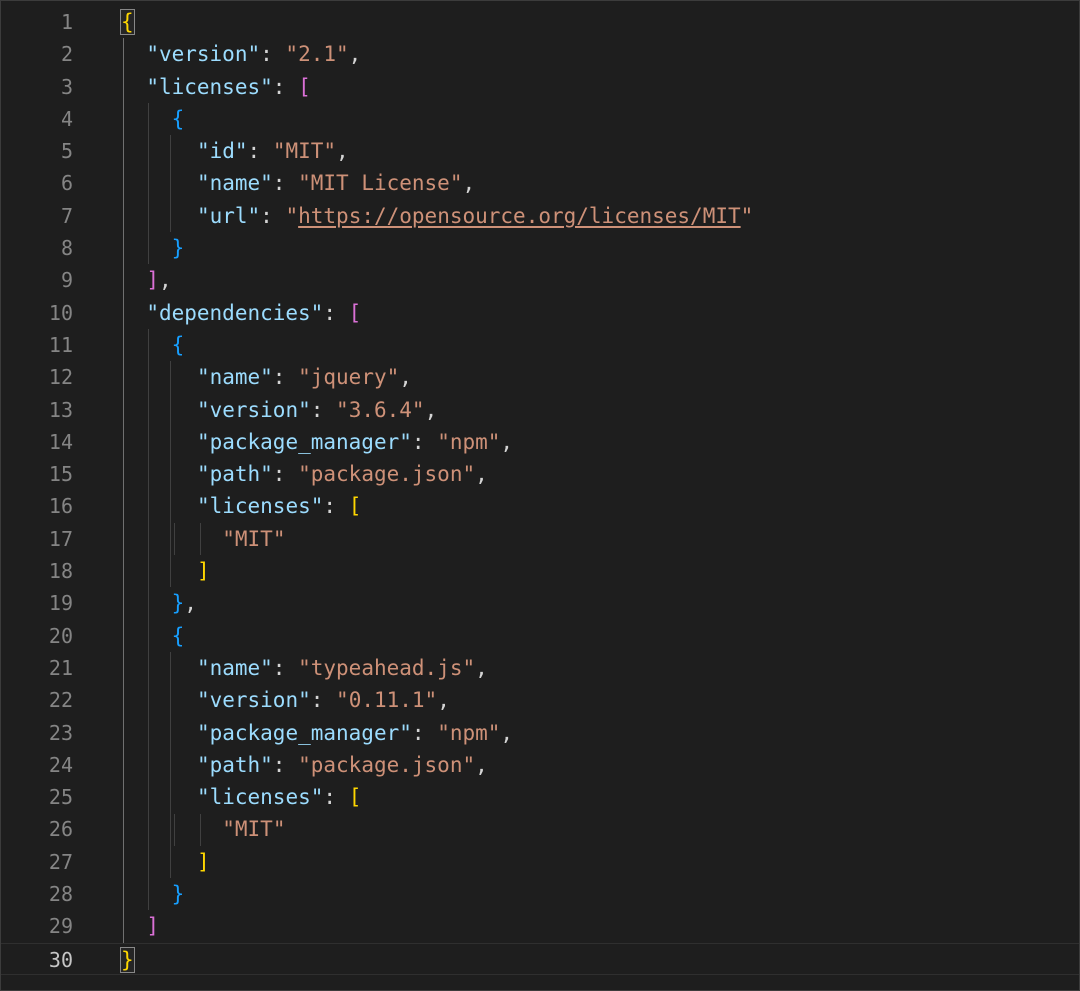 The width and height of the screenshot is (1080, 991). What do you see at coordinates (60, 506) in the screenshot?
I see `line-number: 16` at bounding box center [60, 506].